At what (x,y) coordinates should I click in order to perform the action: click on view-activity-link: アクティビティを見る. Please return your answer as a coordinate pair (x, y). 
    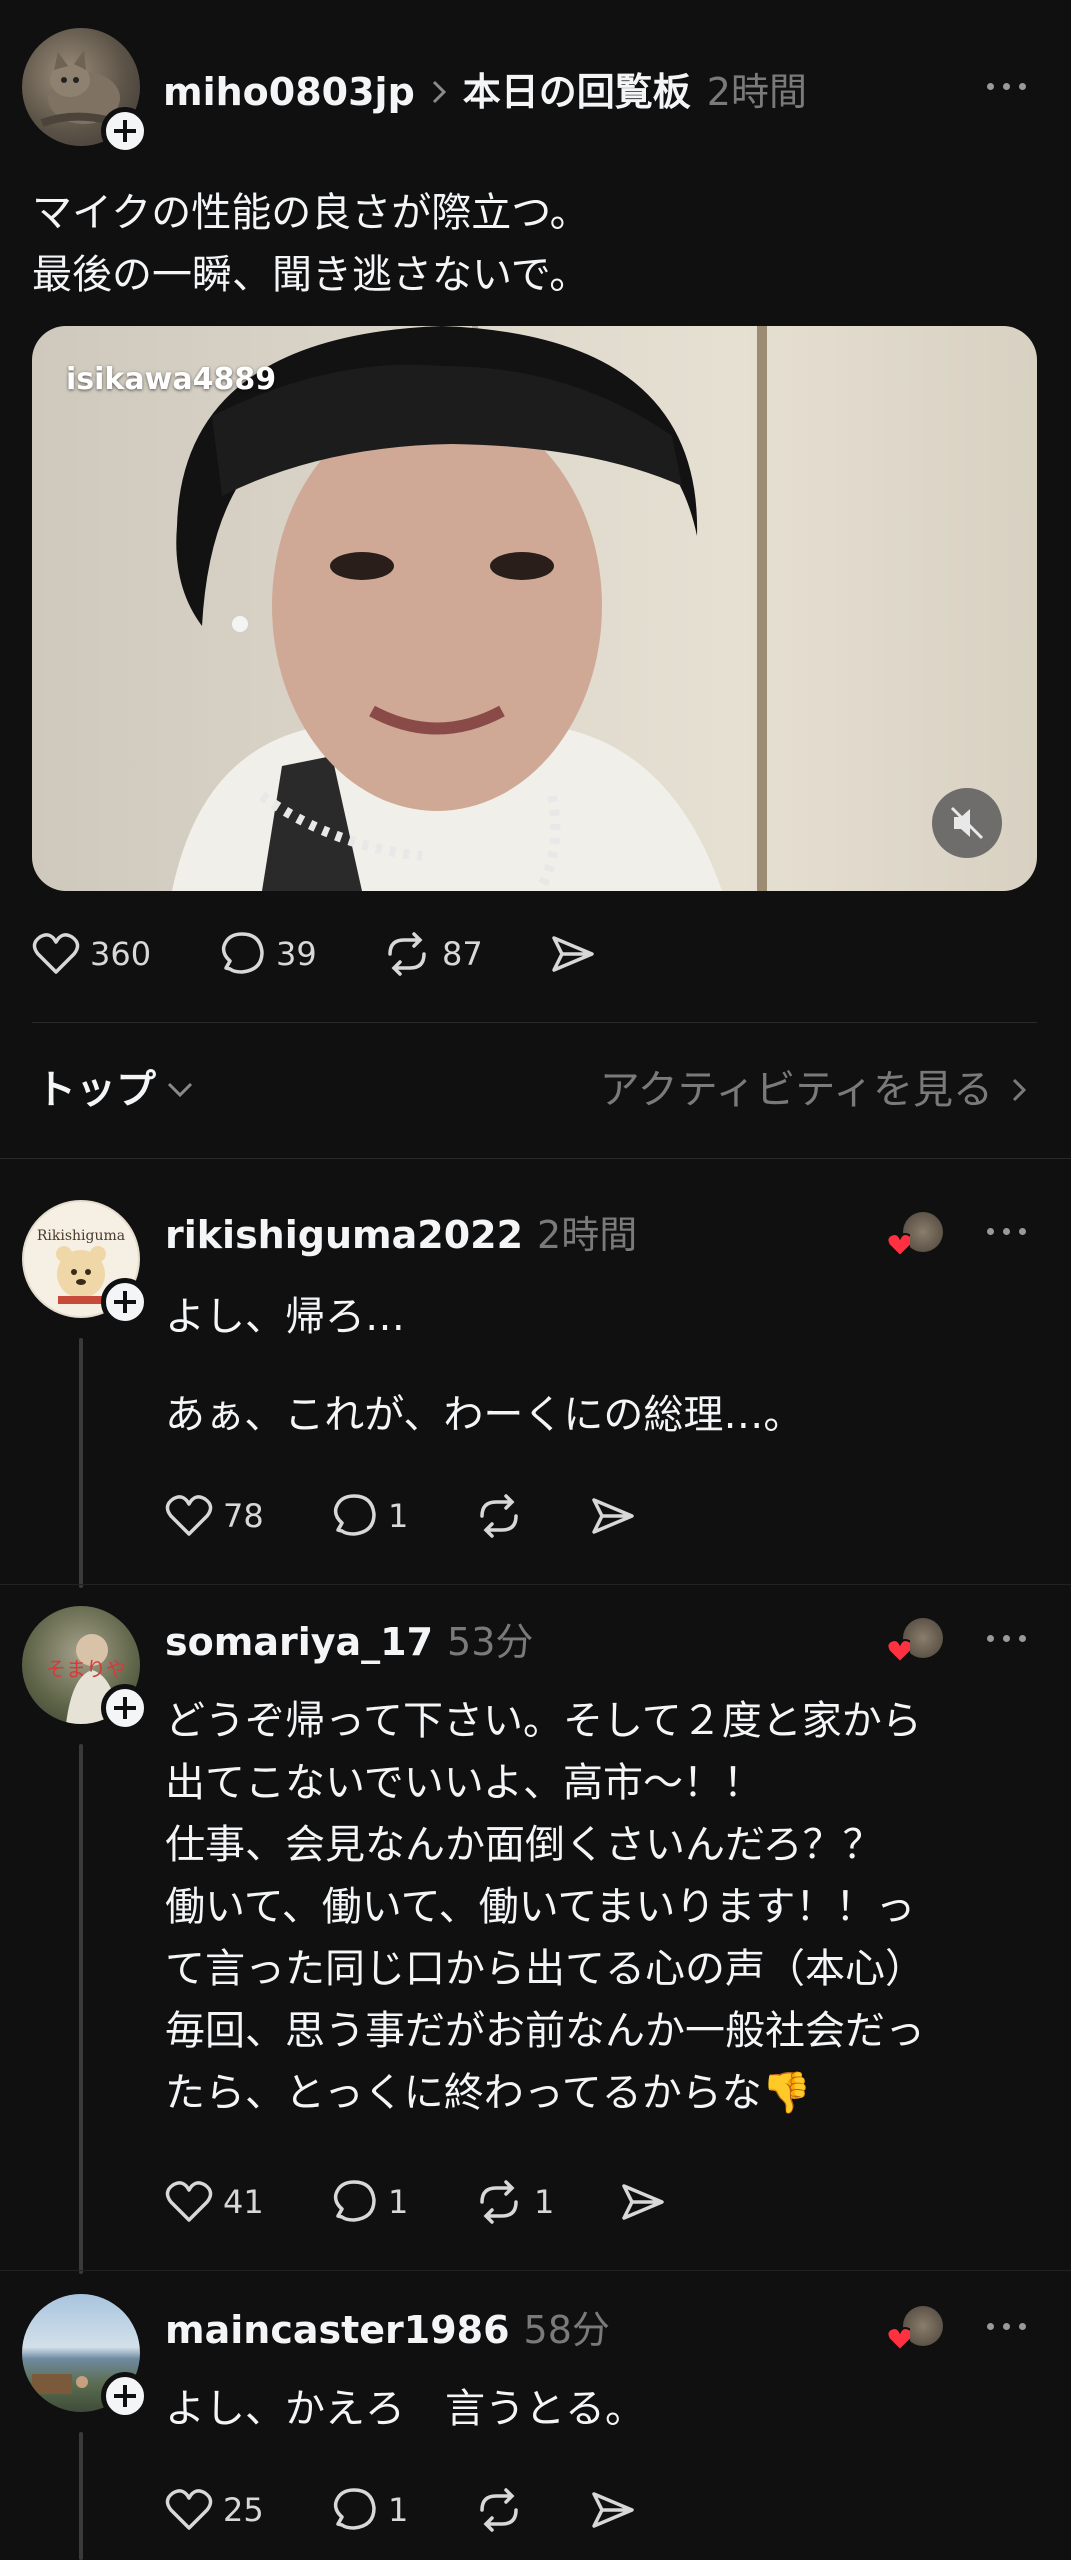
    Looking at the image, I should click on (813, 1090).